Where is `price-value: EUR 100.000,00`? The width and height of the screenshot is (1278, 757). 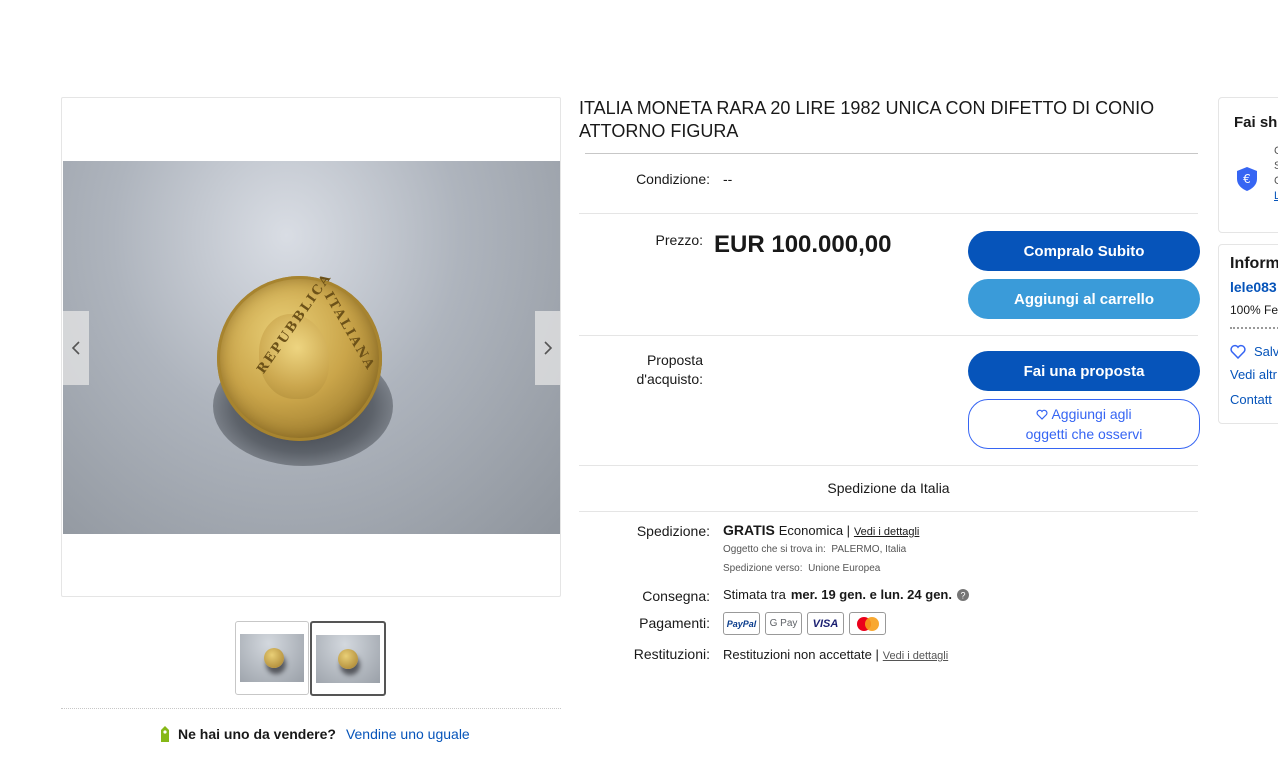
price-value: EUR 100.000,00 is located at coordinates (803, 244).